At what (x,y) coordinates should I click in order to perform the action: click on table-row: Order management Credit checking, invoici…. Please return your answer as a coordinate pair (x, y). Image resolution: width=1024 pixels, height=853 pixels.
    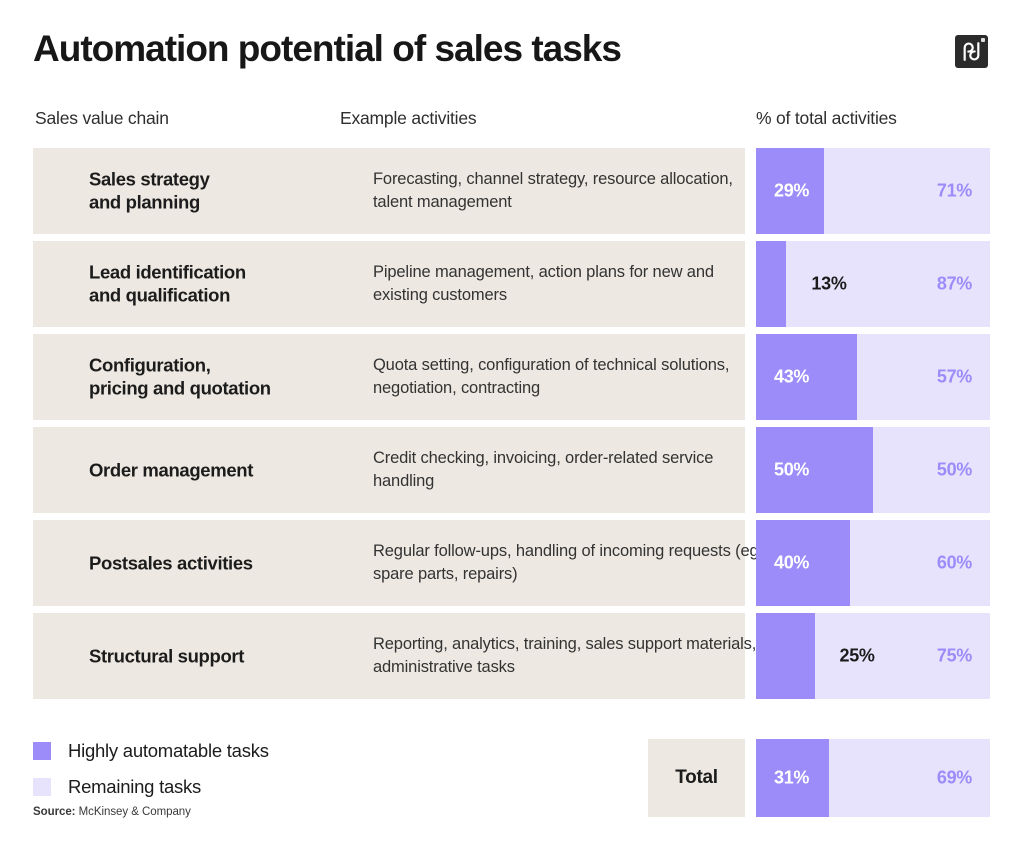
    Looking at the image, I should click on (512, 470).